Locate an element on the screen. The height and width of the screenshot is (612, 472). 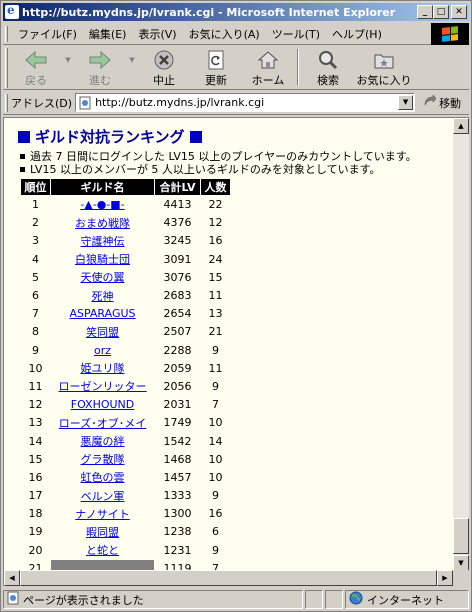
menu-favorites: お気に入り(A) is located at coordinates (224, 34).